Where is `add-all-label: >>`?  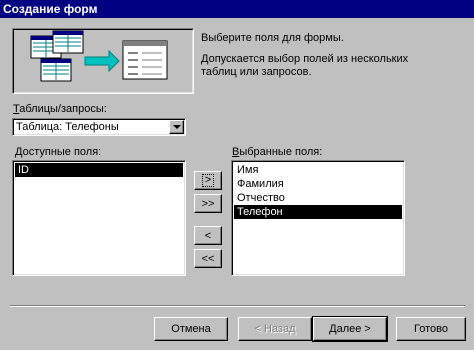 add-all-label: >> is located at coordinates (208, 203).